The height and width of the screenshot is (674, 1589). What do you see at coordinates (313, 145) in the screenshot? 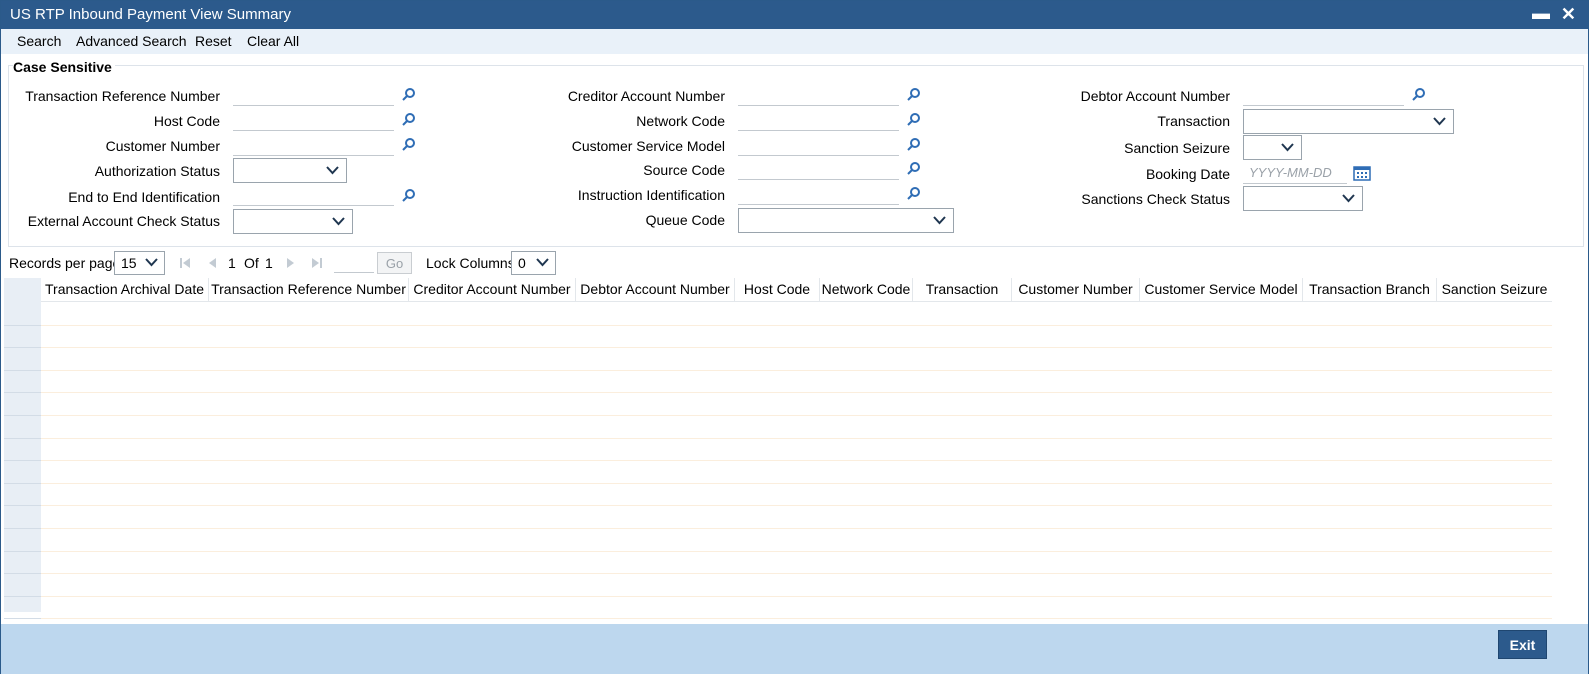
I see `customer-number-input` at bounding box center [313, 145].